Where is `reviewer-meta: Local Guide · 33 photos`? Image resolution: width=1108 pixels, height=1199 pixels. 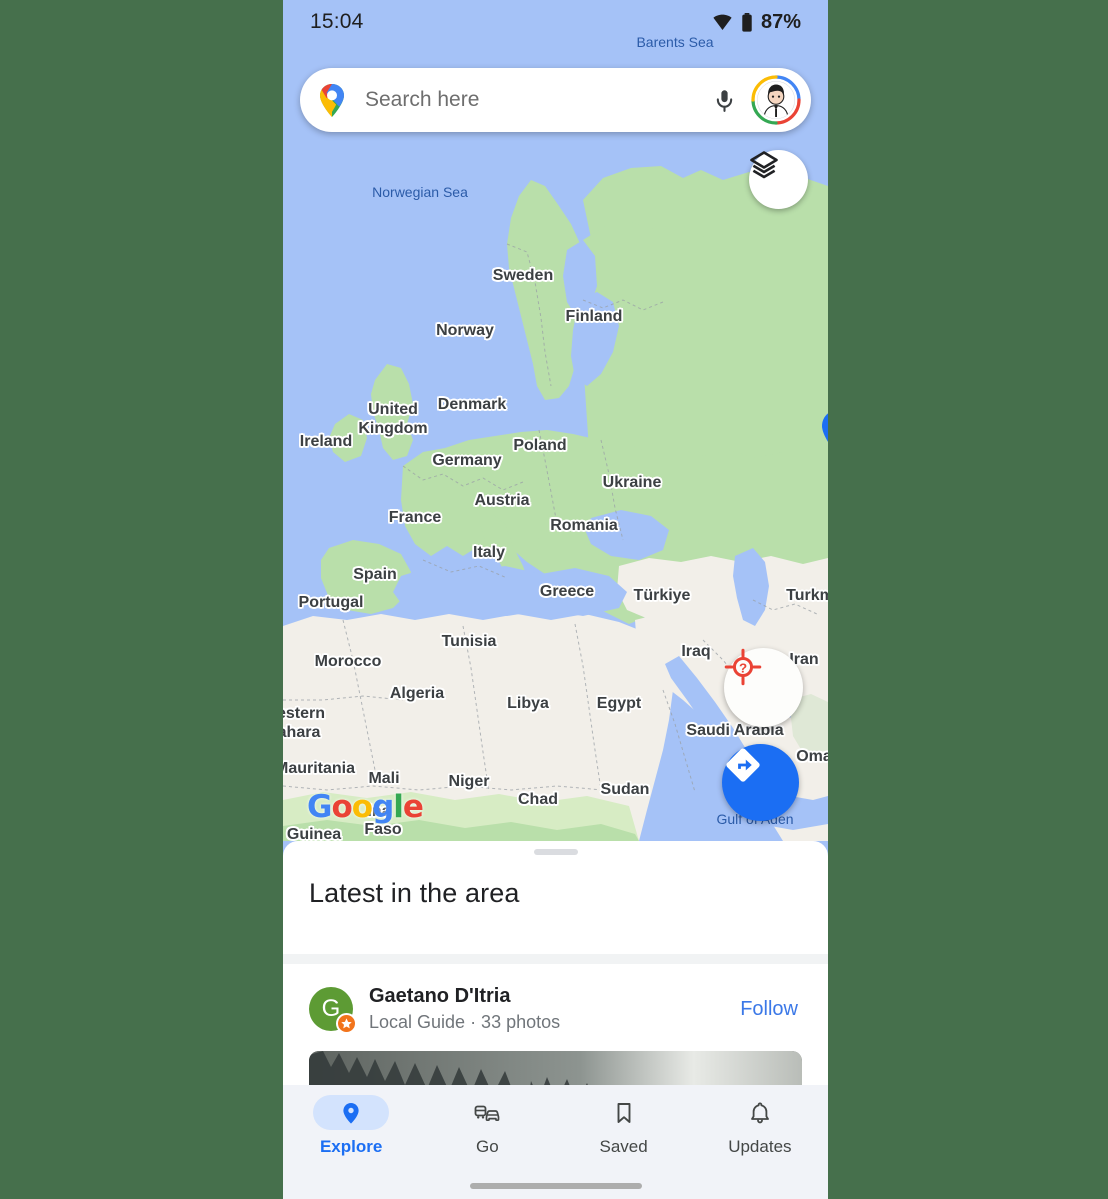
reviewer-meta: Local Guide · 33 photos is located at coordinates (465, 1022).